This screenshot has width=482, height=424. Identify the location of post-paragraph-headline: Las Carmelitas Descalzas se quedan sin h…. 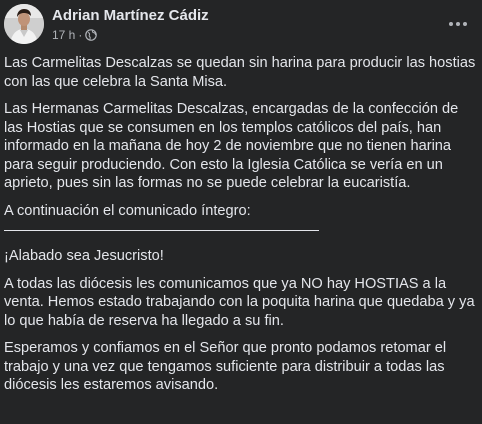
(240, 72).